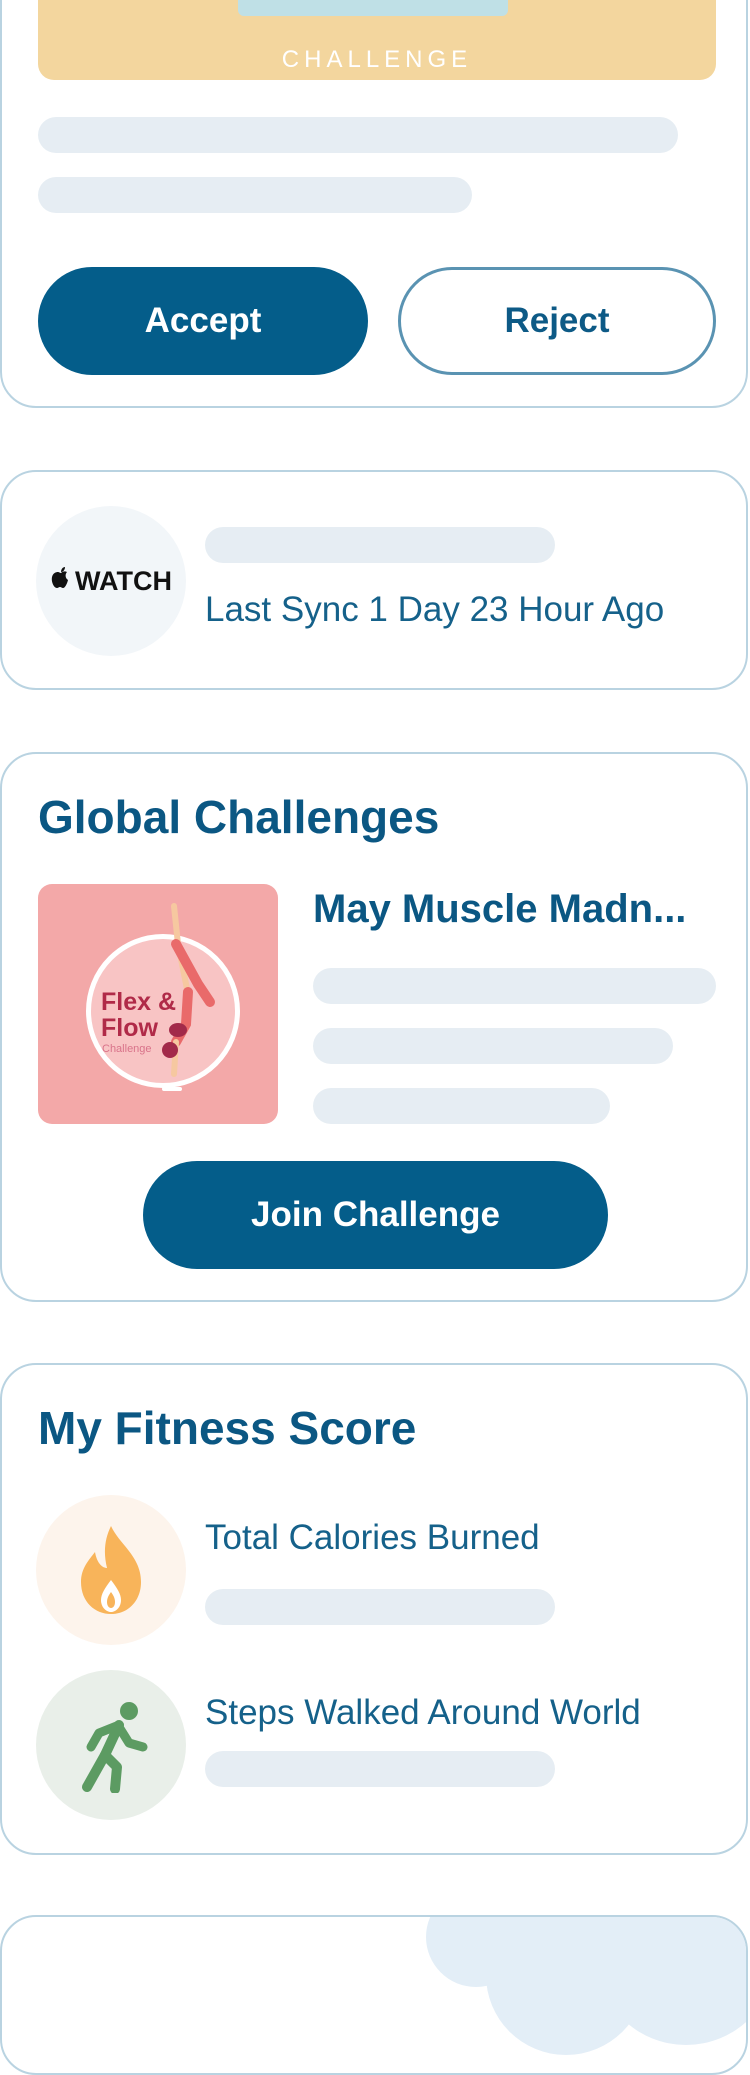 Image resolution: width=750 pixels, height=2075 pixels. I want to click on device-sync-card: WATCH Last Sync 1 Day 23 Hour Ago, so click(374, 580).